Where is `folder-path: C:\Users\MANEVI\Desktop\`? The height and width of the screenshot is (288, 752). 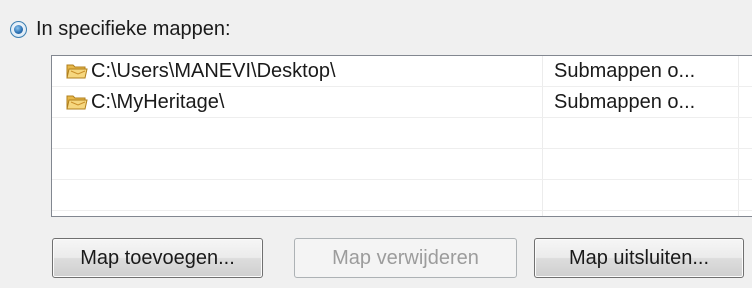 folder-path: C:\Users\MANEVI\Desktop\ is located at coordinates (213, 70).